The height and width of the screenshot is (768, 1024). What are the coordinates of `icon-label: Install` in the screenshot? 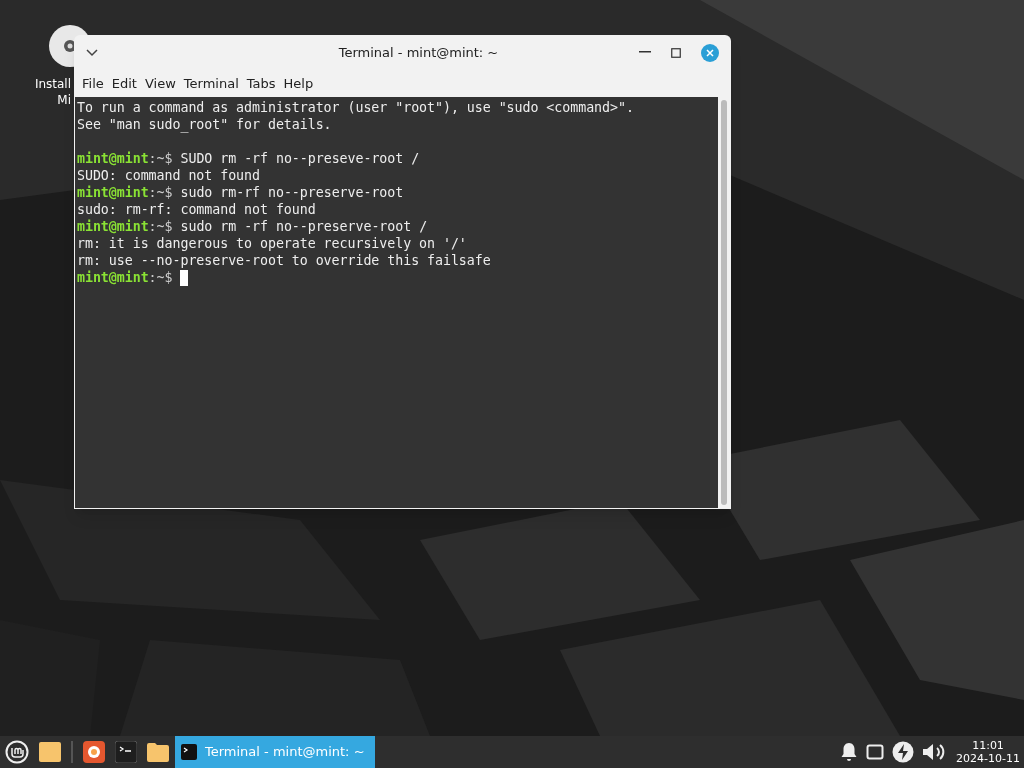 It's located at (52, 84).